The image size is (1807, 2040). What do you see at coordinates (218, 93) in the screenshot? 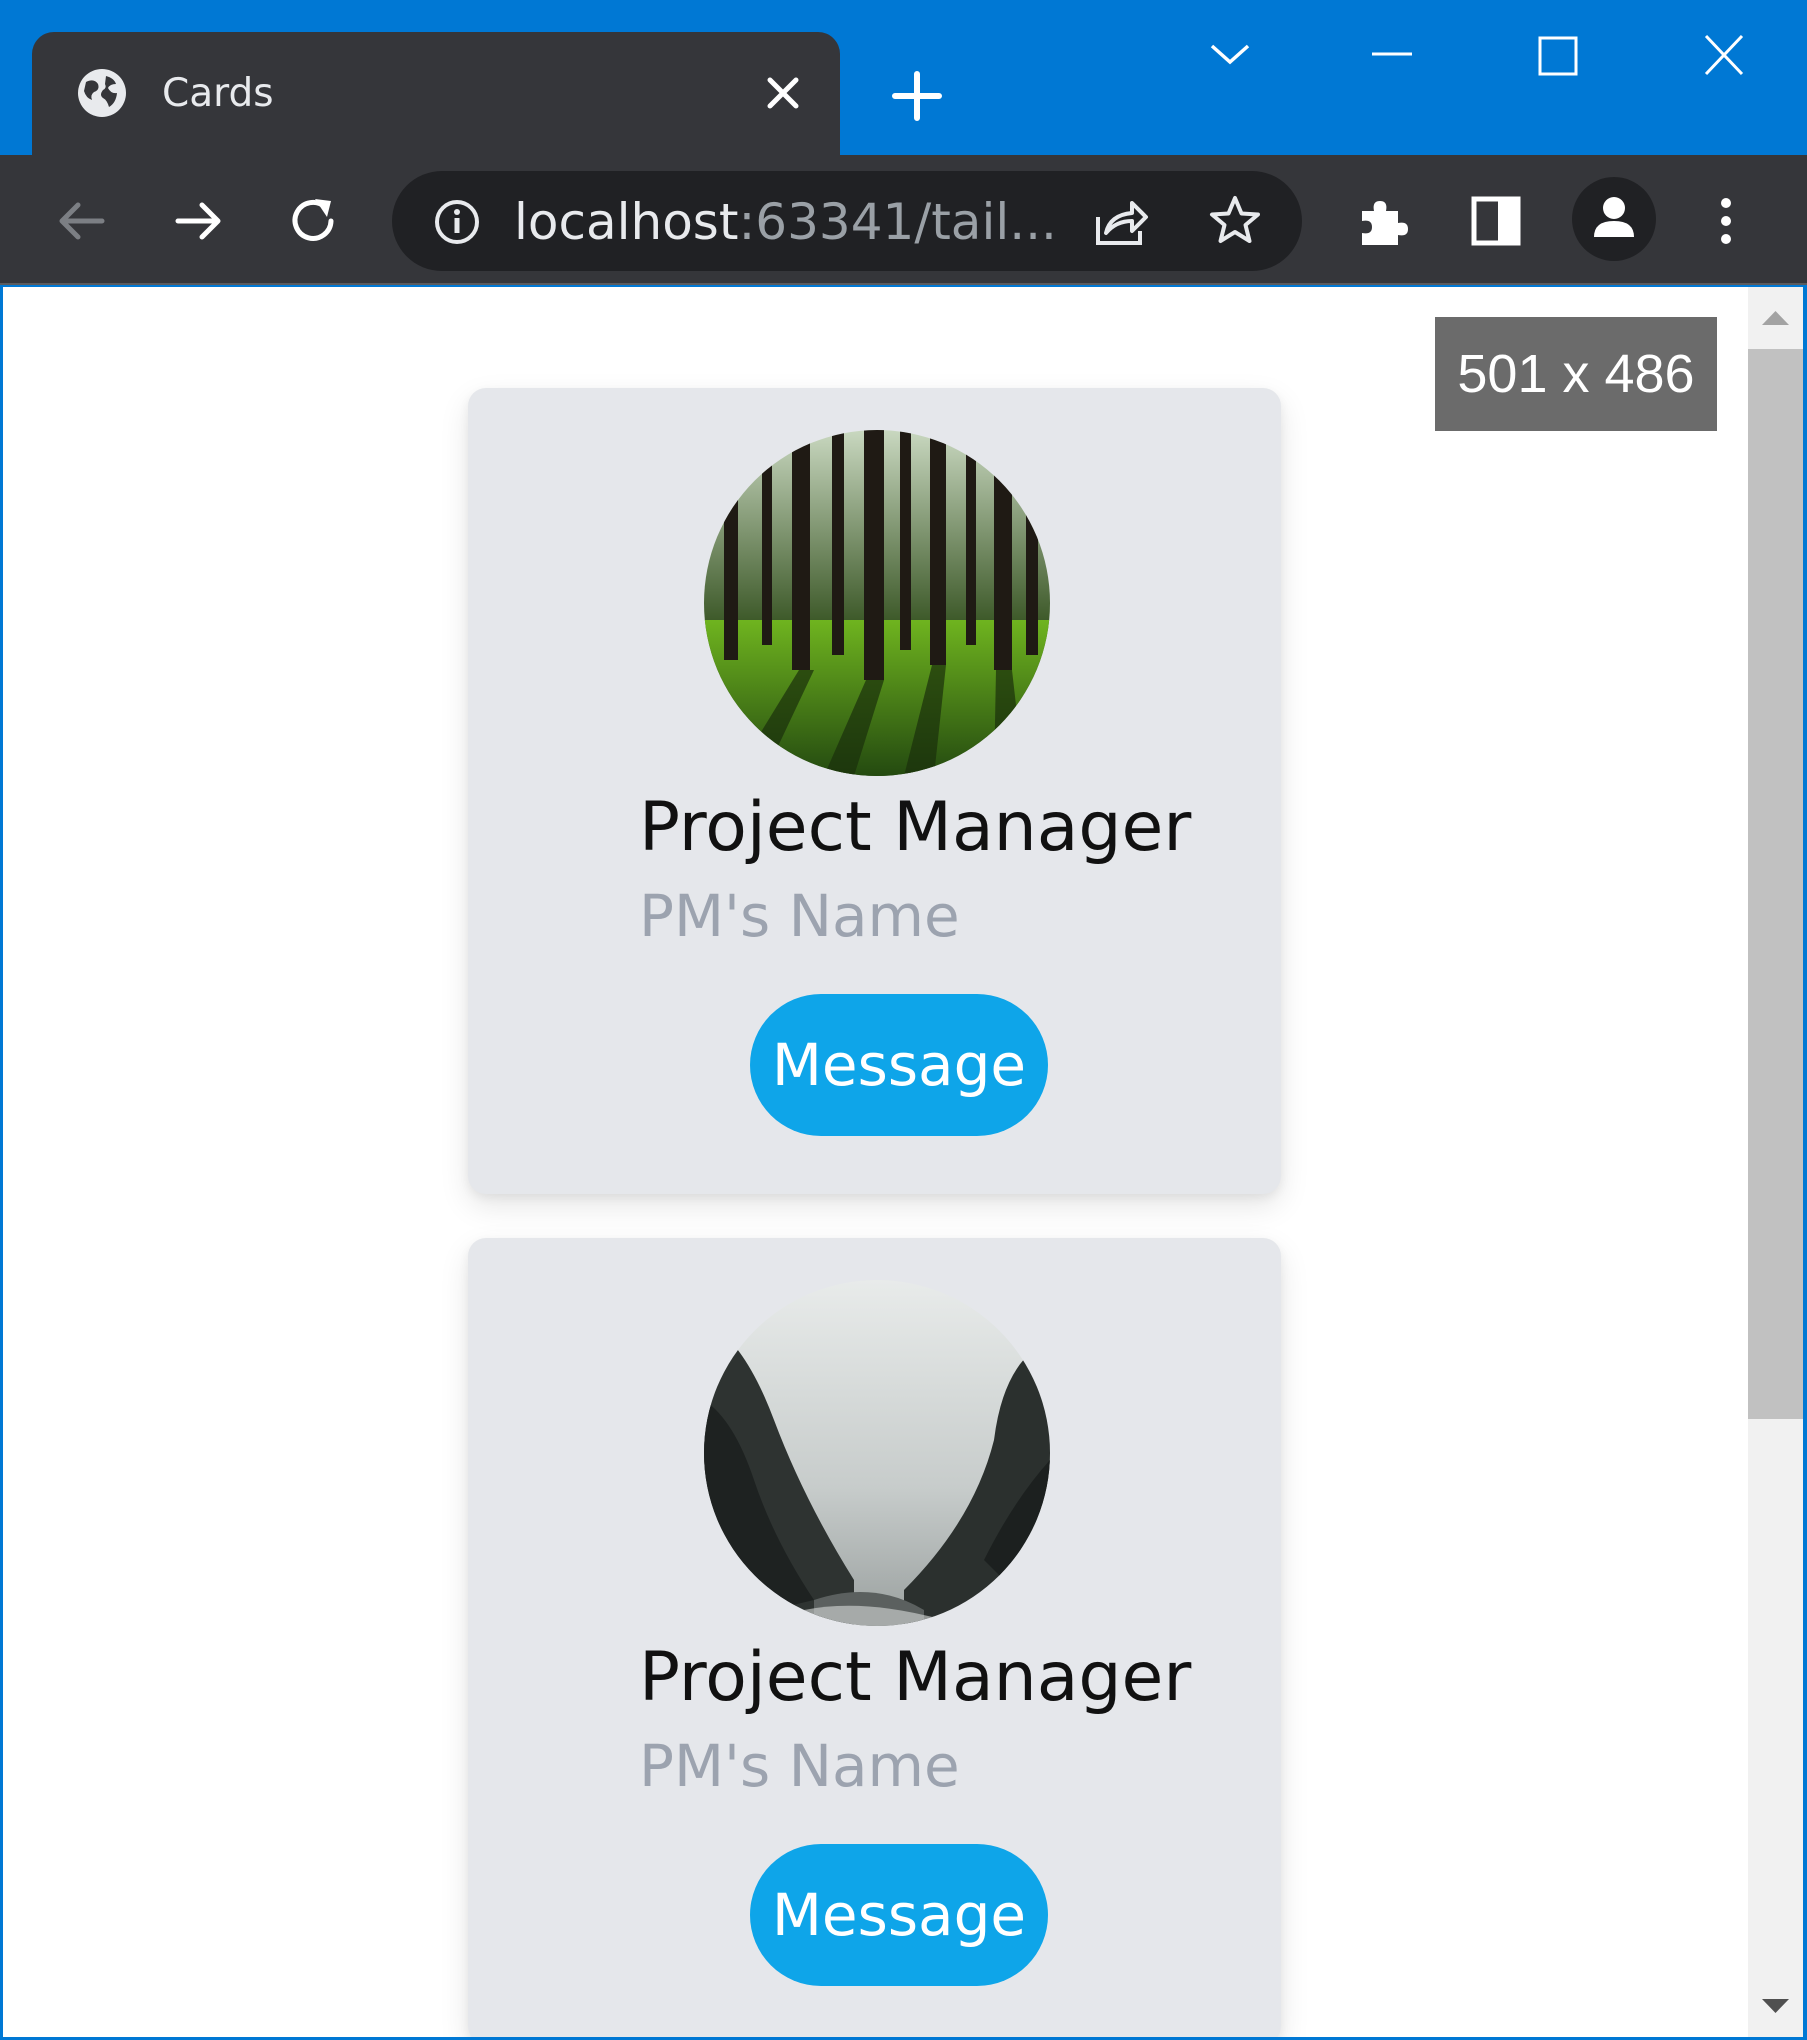
I see `tab-title: Cards` at bounding box center [218, 93].